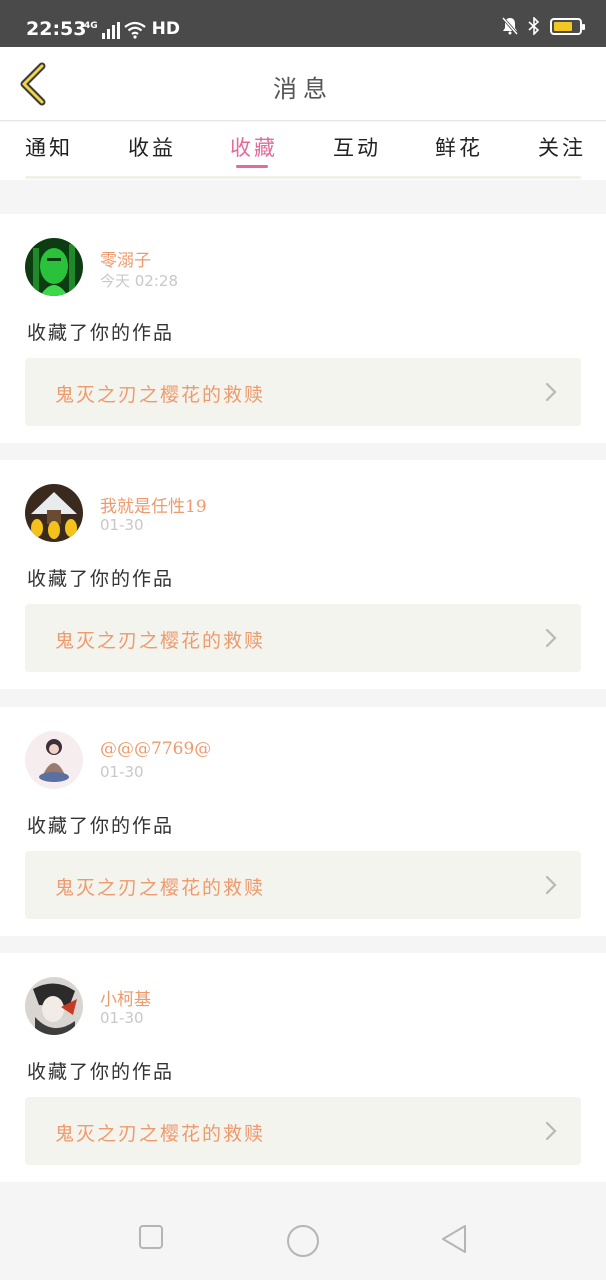 This screenshot has height=1280, width=606. Describe the element at coordinates (534, 26) in the screenshot. I see `bluetooth-icon` at that location.